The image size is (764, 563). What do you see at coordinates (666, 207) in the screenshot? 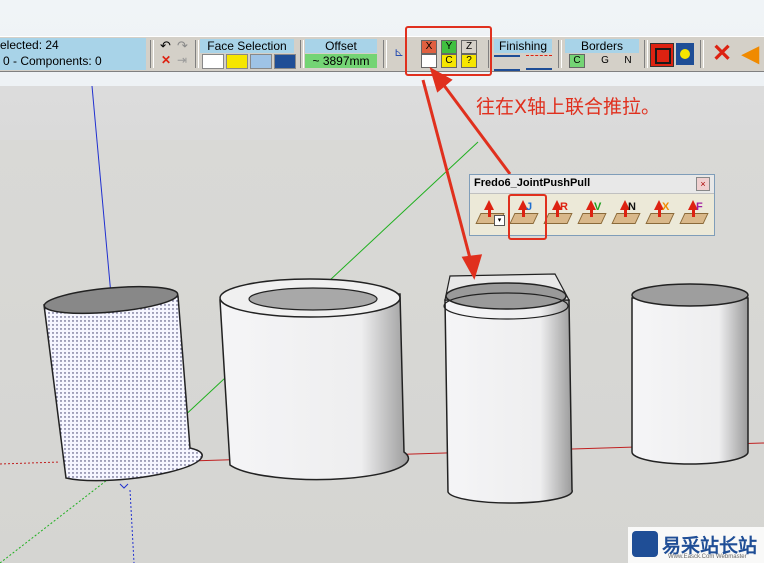
I see `tool-letter-x: X` at bounding box center [666, 207].